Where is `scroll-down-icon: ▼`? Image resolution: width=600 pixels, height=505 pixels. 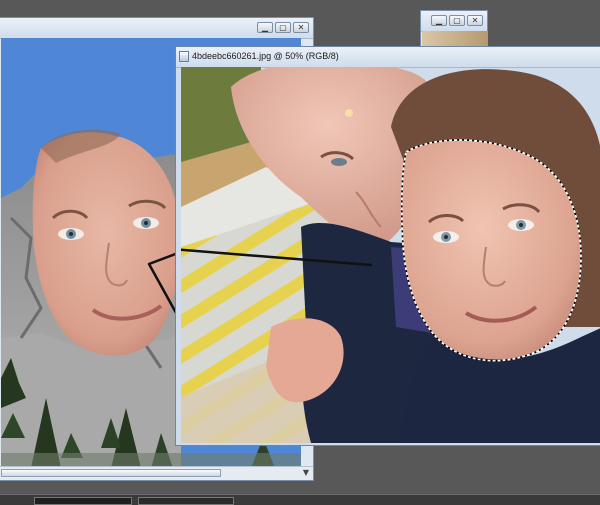
scroll-down-icon: ▼ is located at coordinates (306, 472).